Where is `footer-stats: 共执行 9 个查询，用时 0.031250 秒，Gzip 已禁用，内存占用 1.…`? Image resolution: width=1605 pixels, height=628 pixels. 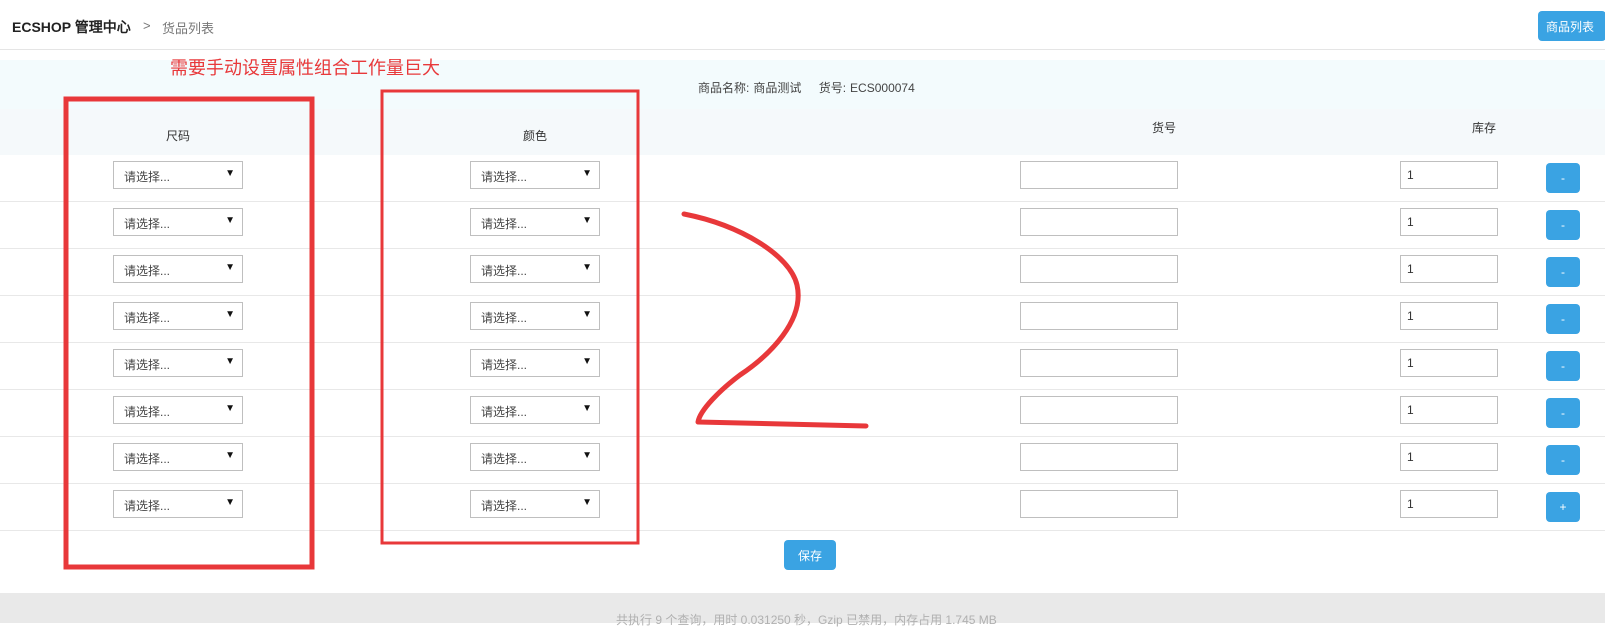
footer-stats: 共执行 9 个查询，用时 0.031250 秒，Gzip 已禁用，内存占用 1.… is located at coordinates (806, 620).